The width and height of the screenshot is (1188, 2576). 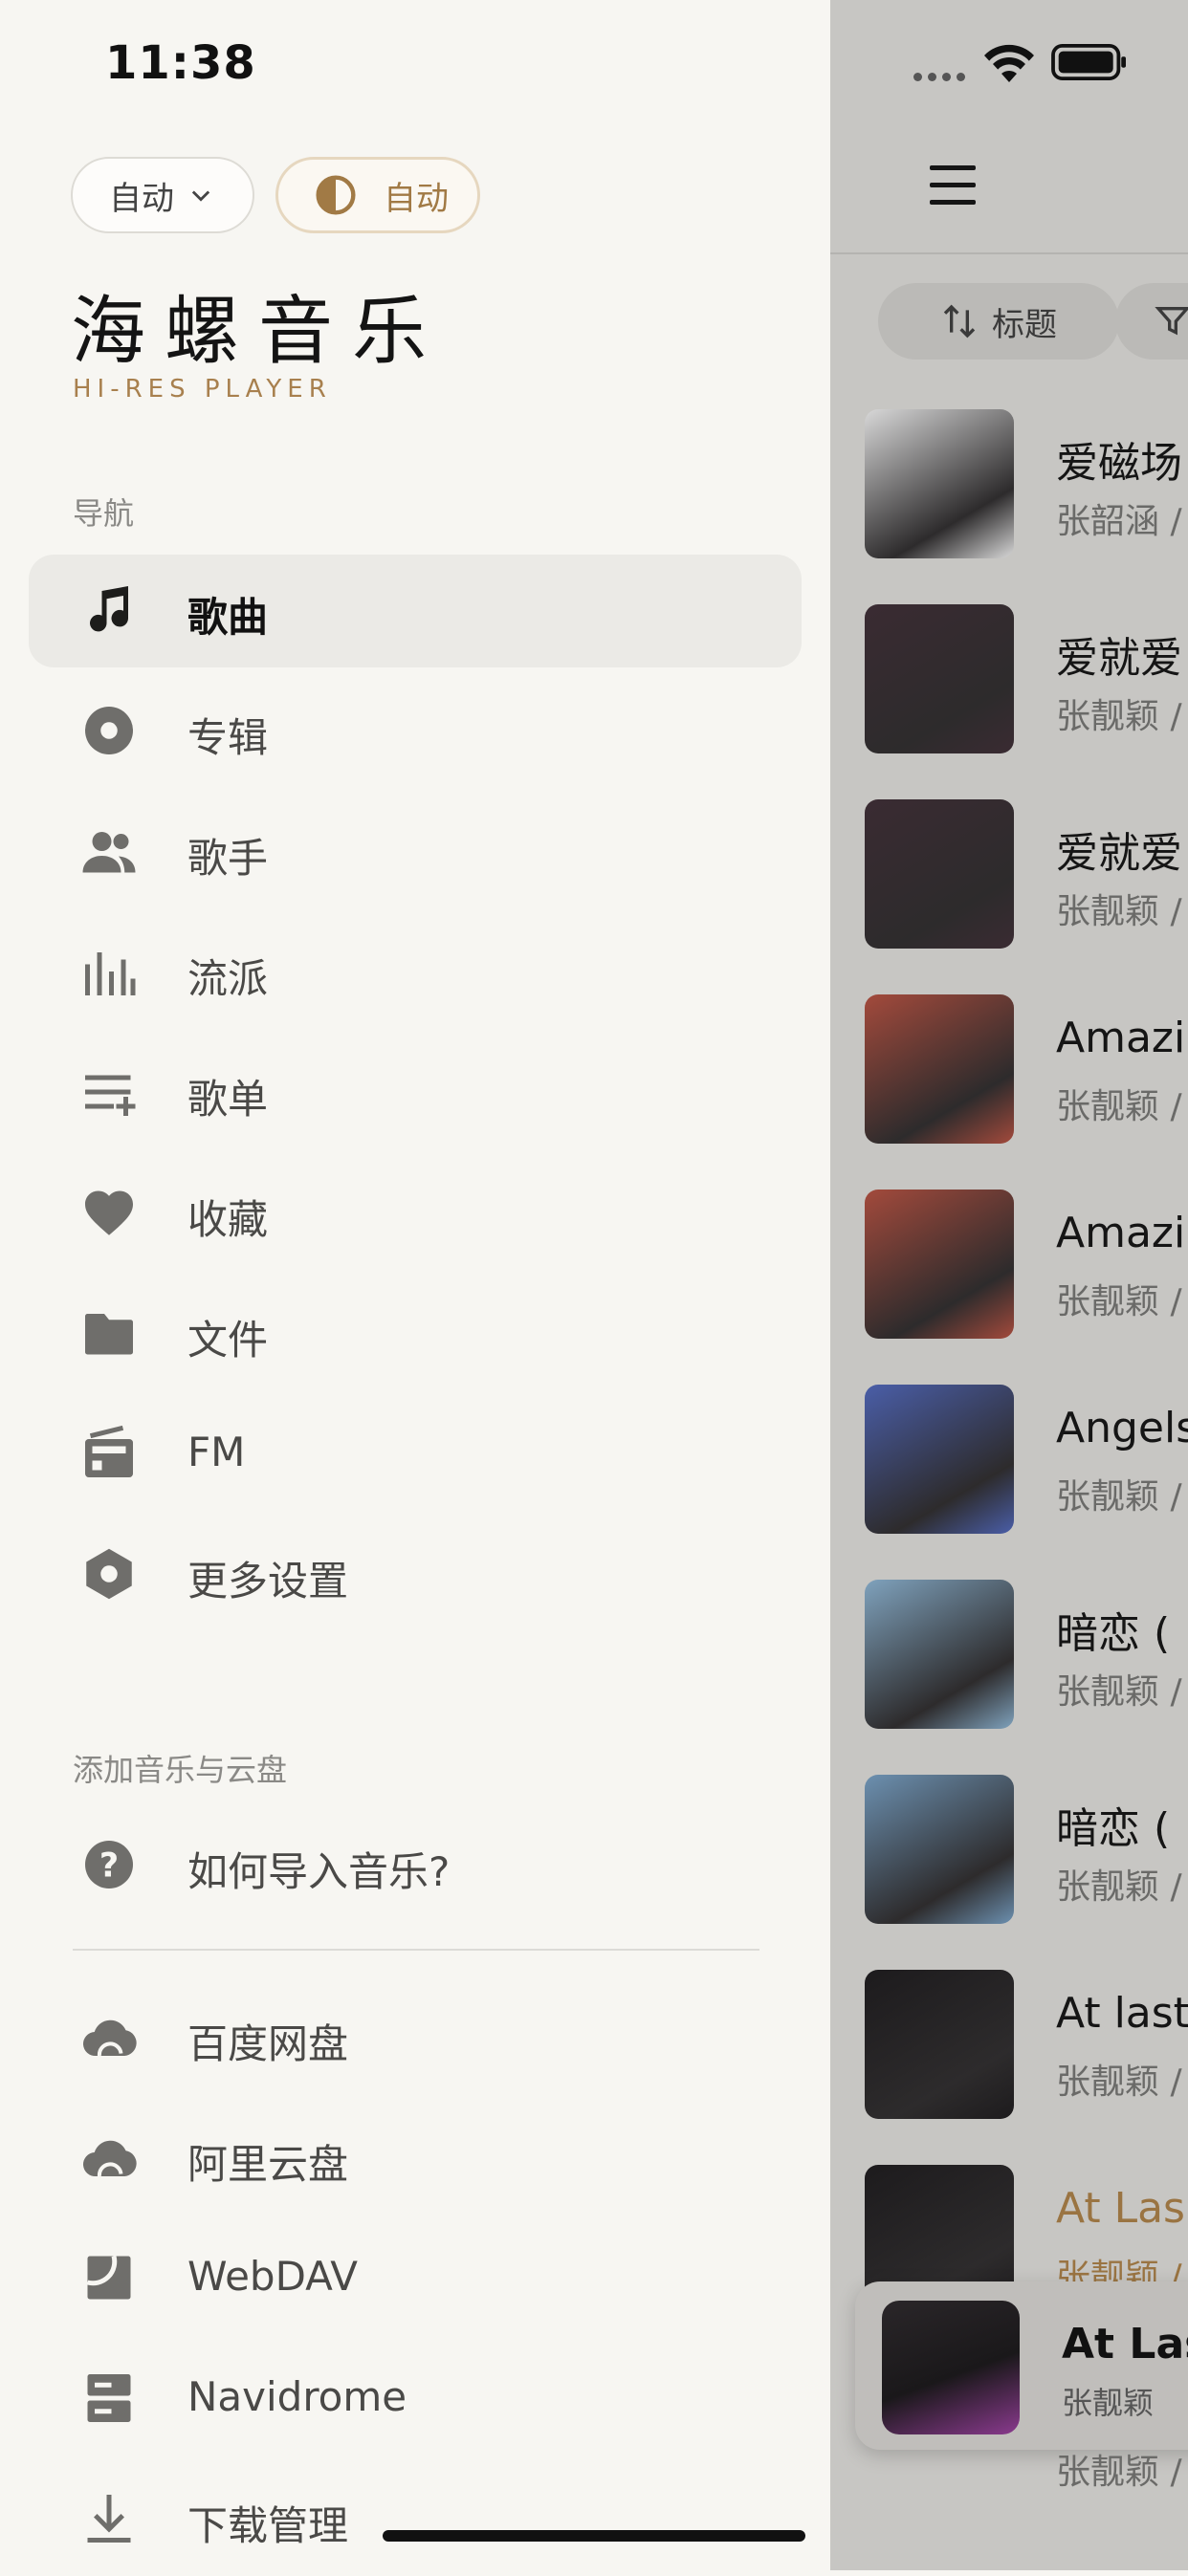 I want to click on mini-player-cover, so click(x=951, y=2367).